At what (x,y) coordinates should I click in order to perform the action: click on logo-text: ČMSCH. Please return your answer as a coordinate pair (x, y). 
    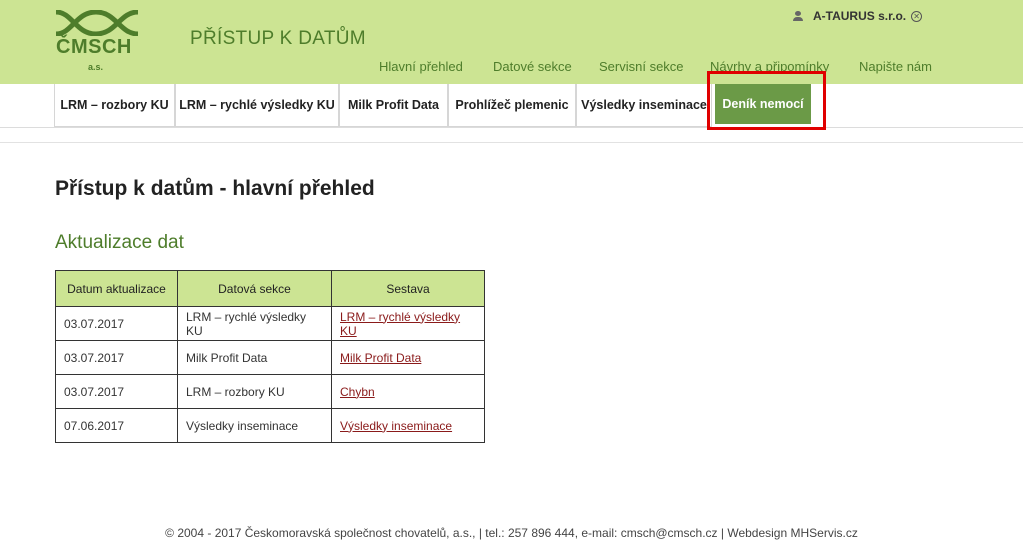
    Looking at the image, I should click on (94, 47).